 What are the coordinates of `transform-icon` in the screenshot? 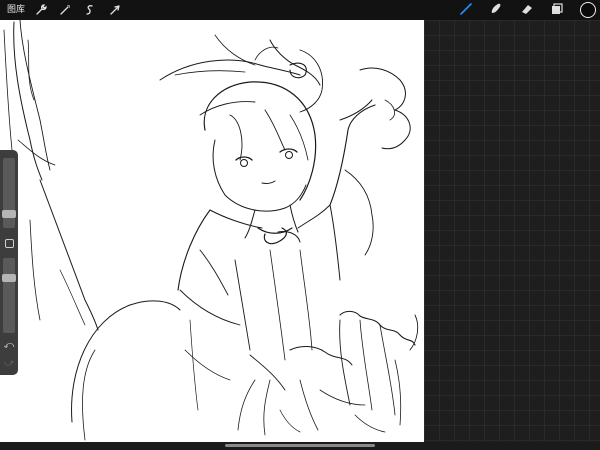 It's located at (115, 10).